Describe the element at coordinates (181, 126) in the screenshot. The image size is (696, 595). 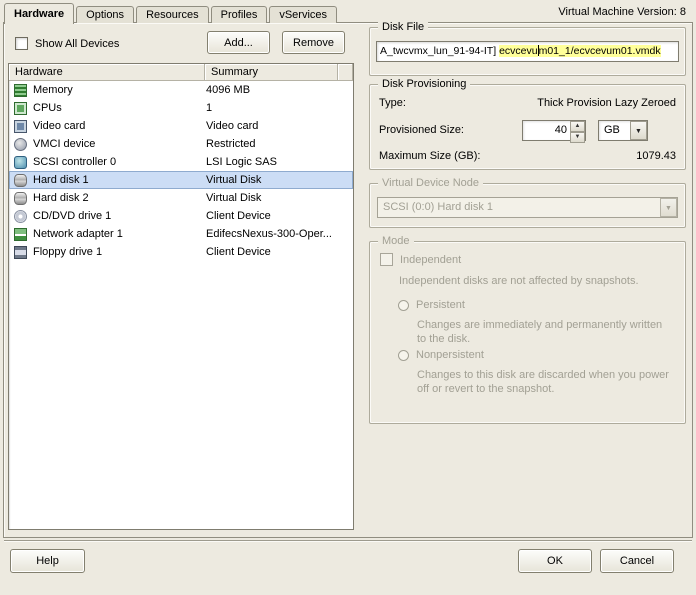
I see `table-row: Video card Video card` at that location.